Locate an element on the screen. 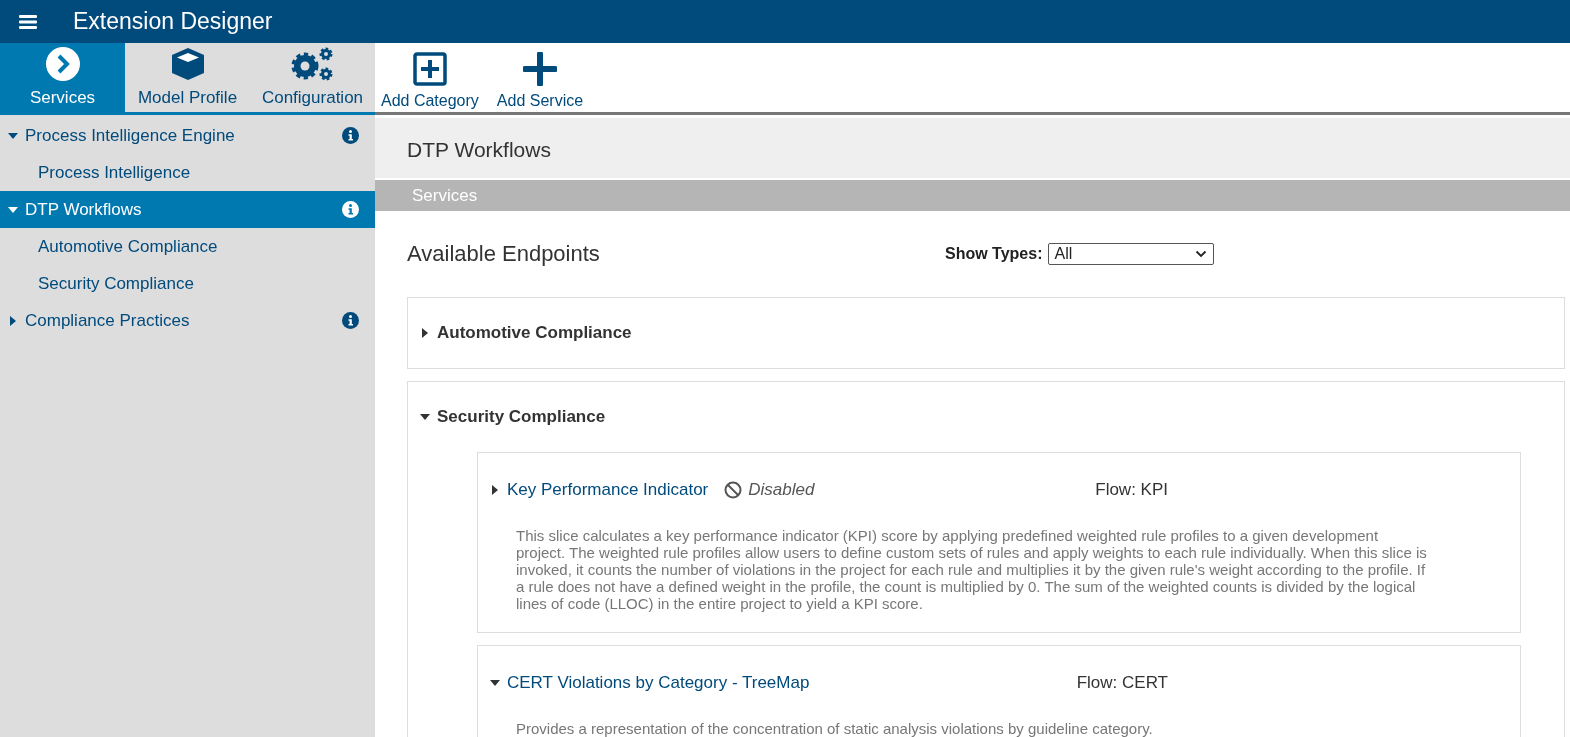 The image size is (1570, 737). nav-tab: Services is located at coordinates (62, 77).